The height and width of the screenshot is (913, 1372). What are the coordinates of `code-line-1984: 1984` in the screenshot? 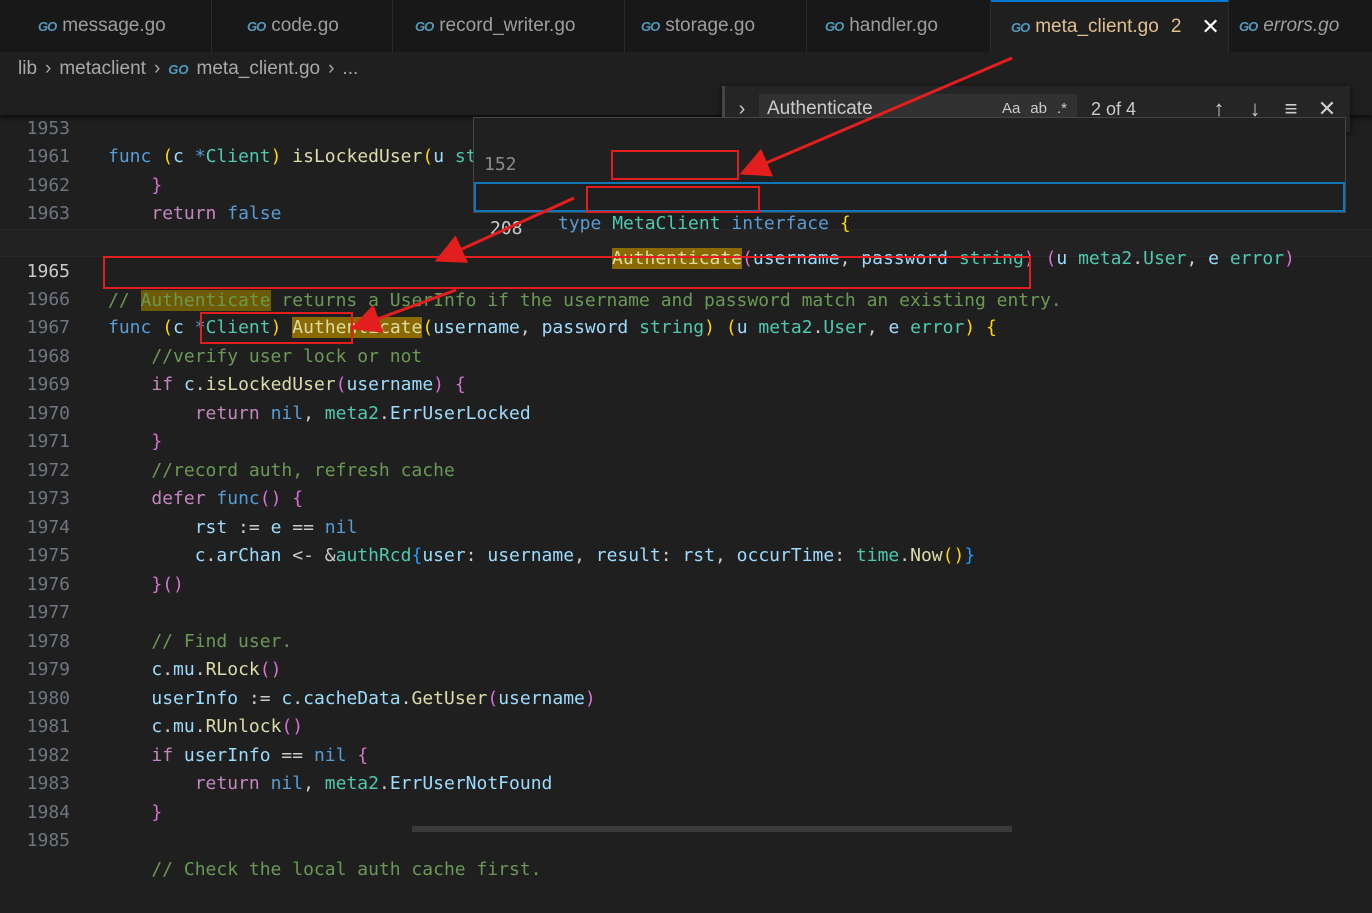 It's located at (686, 796).